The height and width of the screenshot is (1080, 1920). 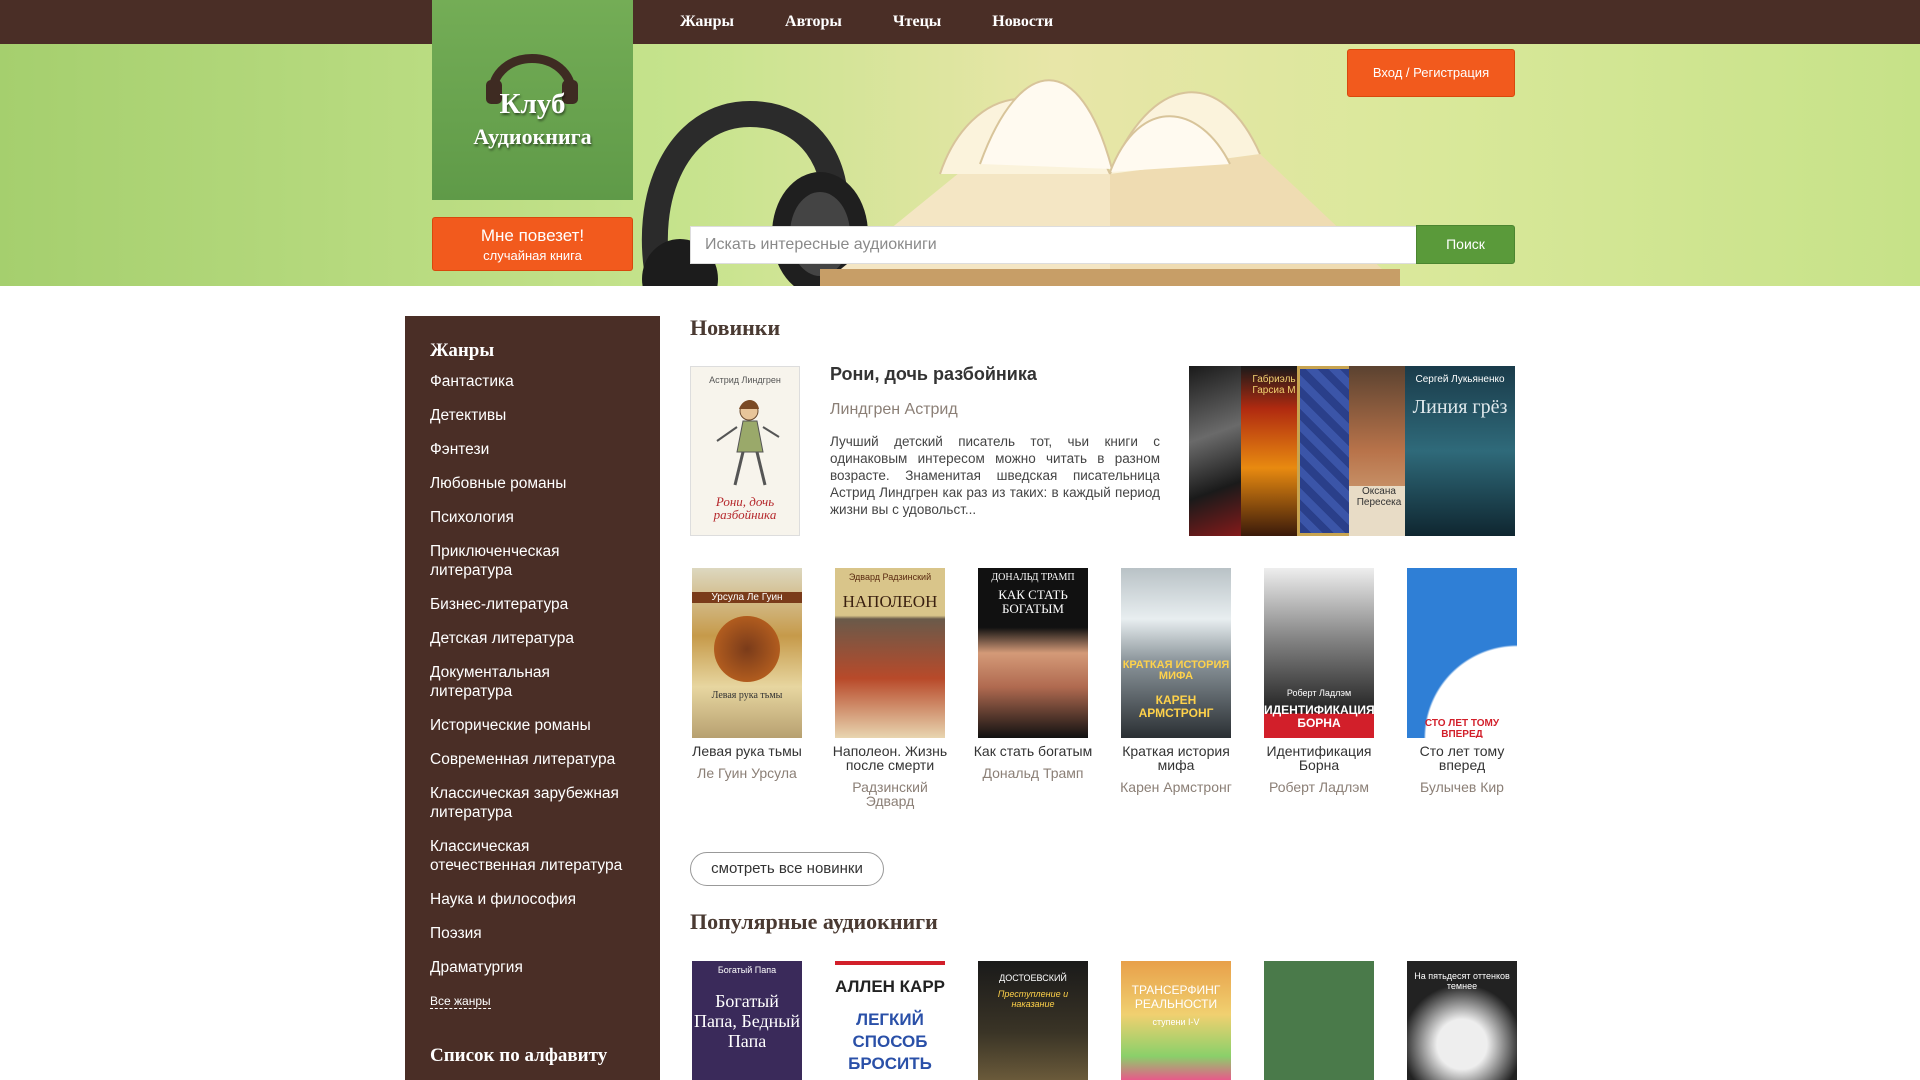 I want to click on book-cover: Урсула Ле Гуин Левая рука тьмы, so click(x=747, y=653).